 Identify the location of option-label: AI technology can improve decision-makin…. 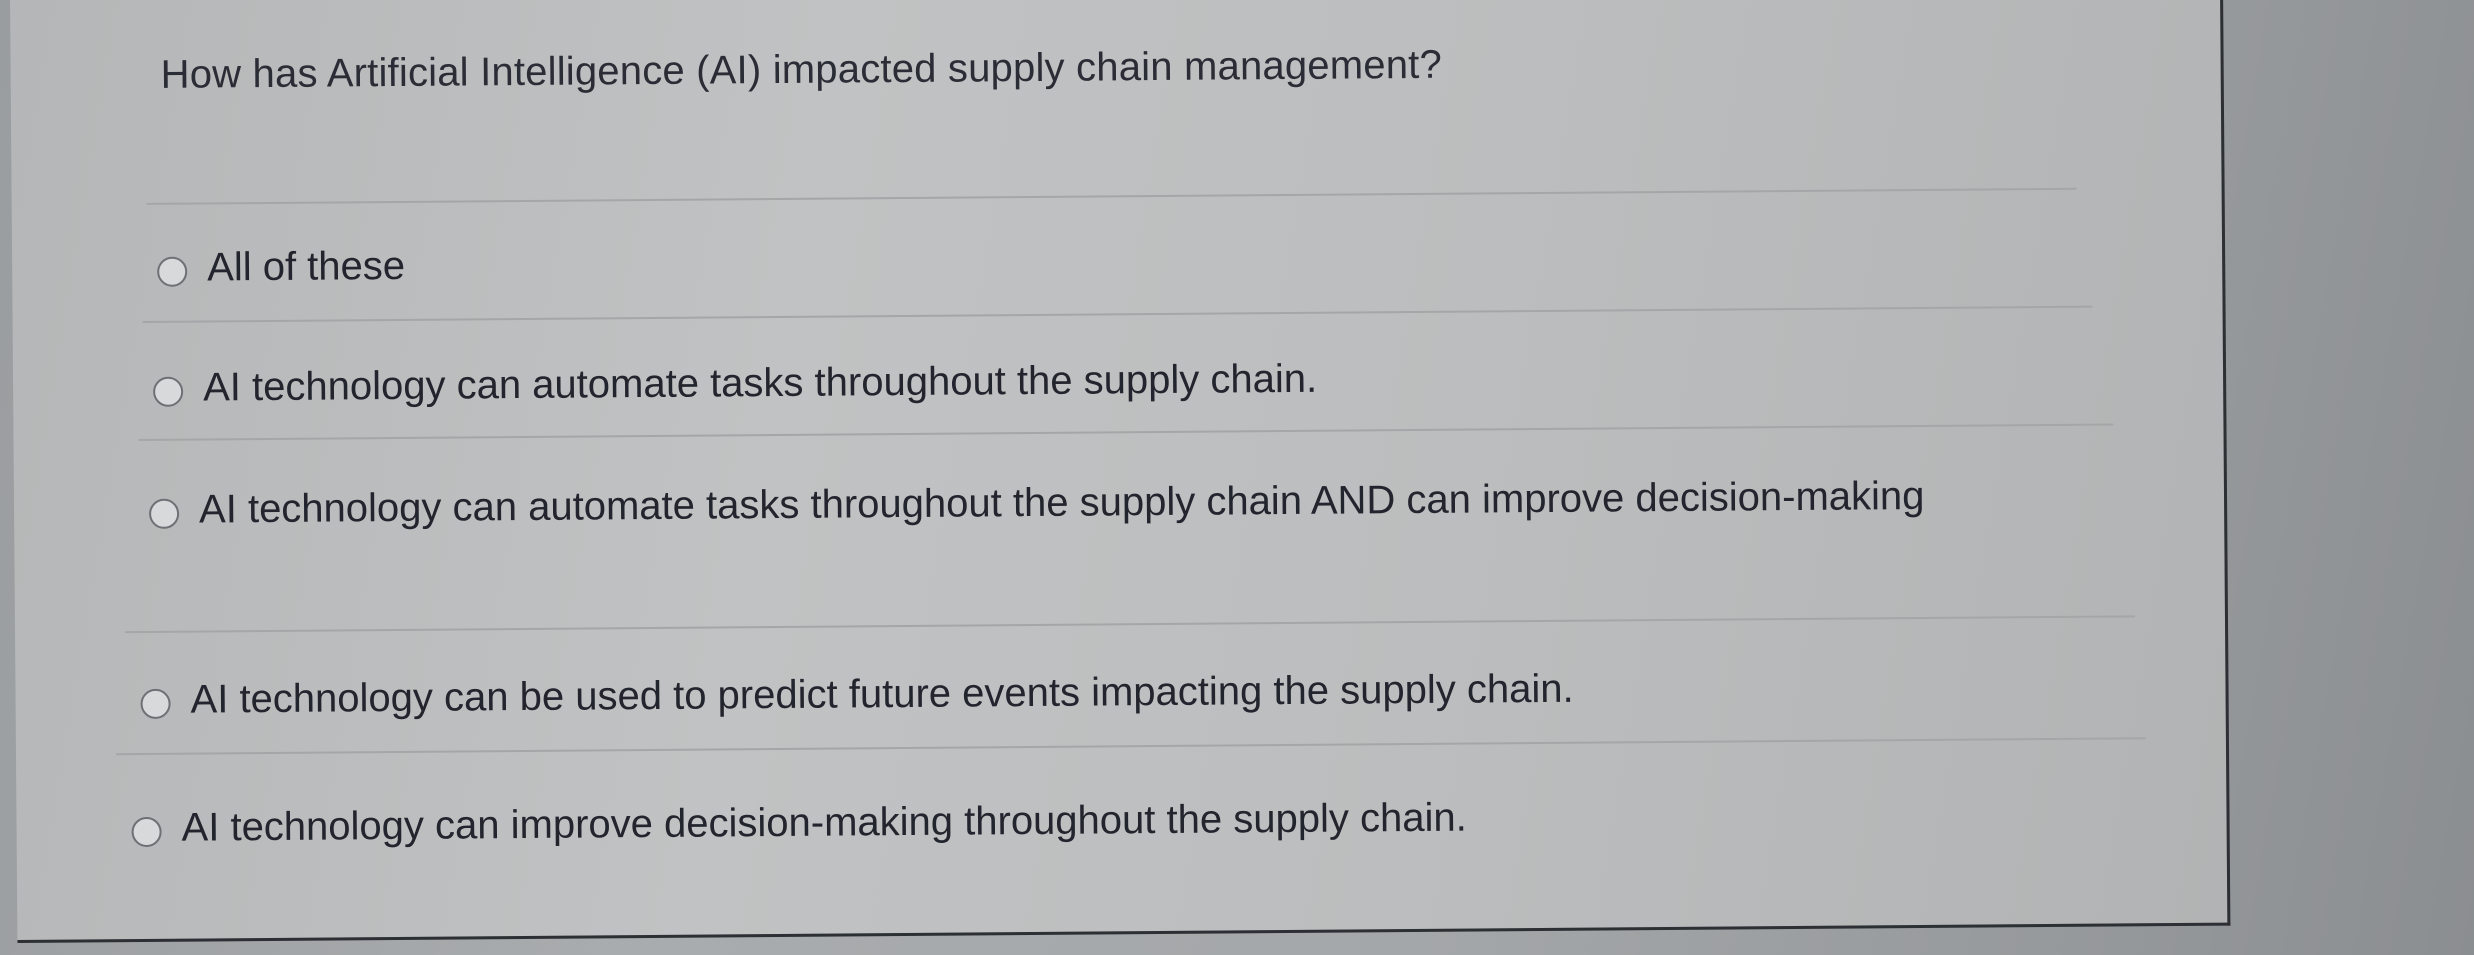
(824, 822).